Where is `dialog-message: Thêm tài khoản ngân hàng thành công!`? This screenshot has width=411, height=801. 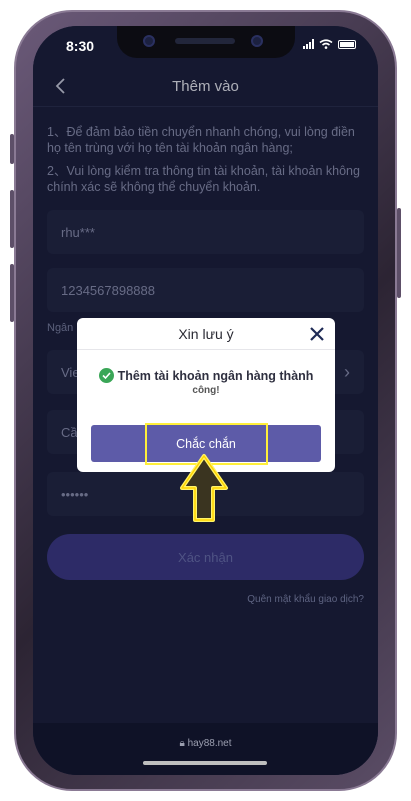
dialog-message: Thêm tài khoản ngân hàng thành công! is located at coordinates (206, 373).